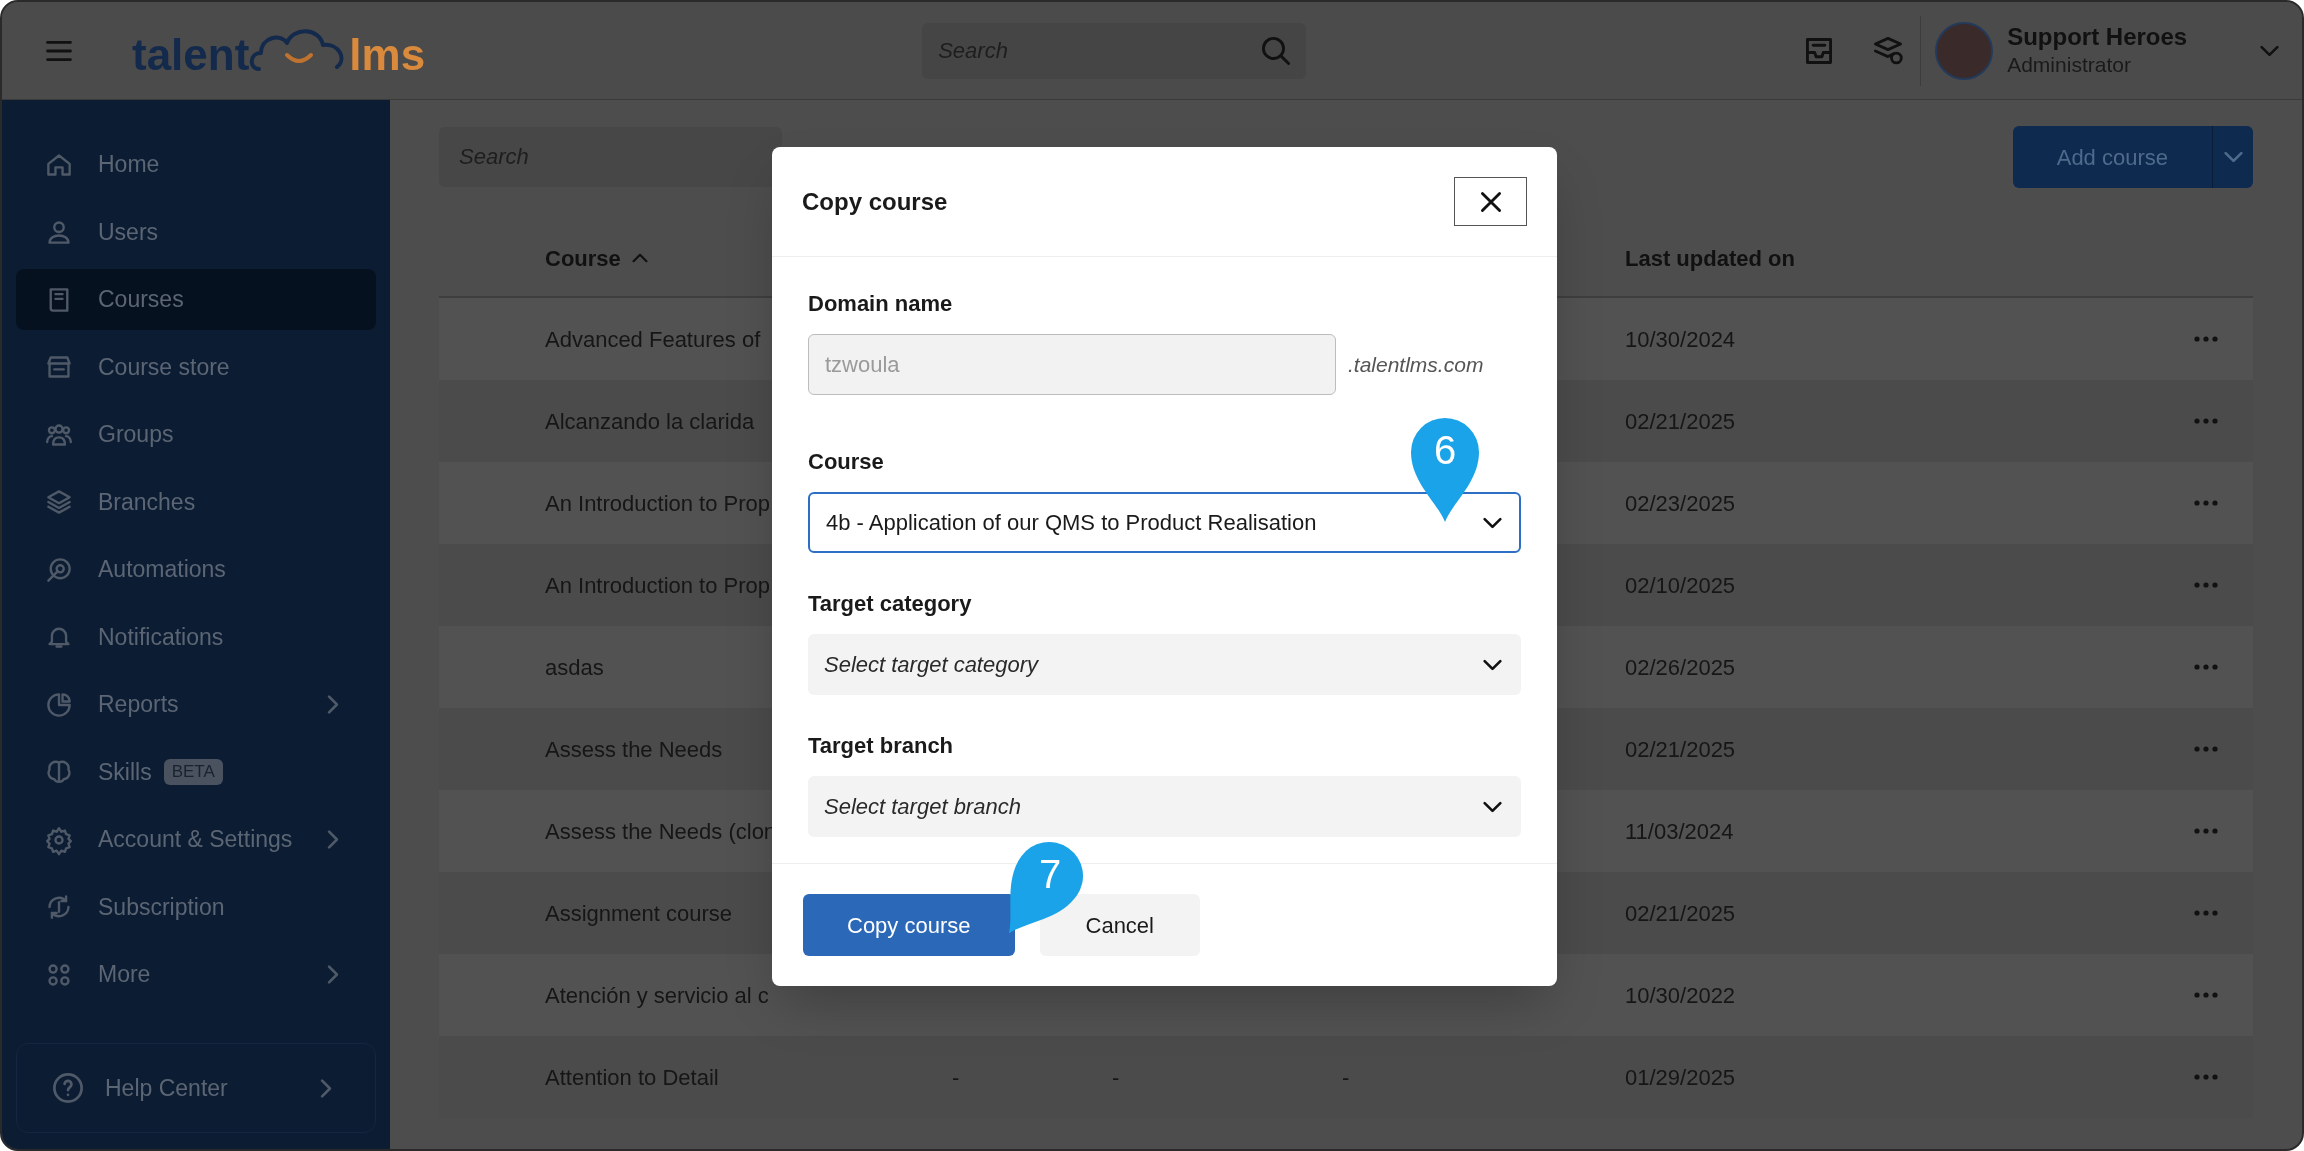 Image resolution: width=2304 pixels, height=1151 pixels. What do you see at coordinates (1416, 364) in the screenshot?
I see `domain-suffix: .talentlms.com` at bounding box center [1416, 364].